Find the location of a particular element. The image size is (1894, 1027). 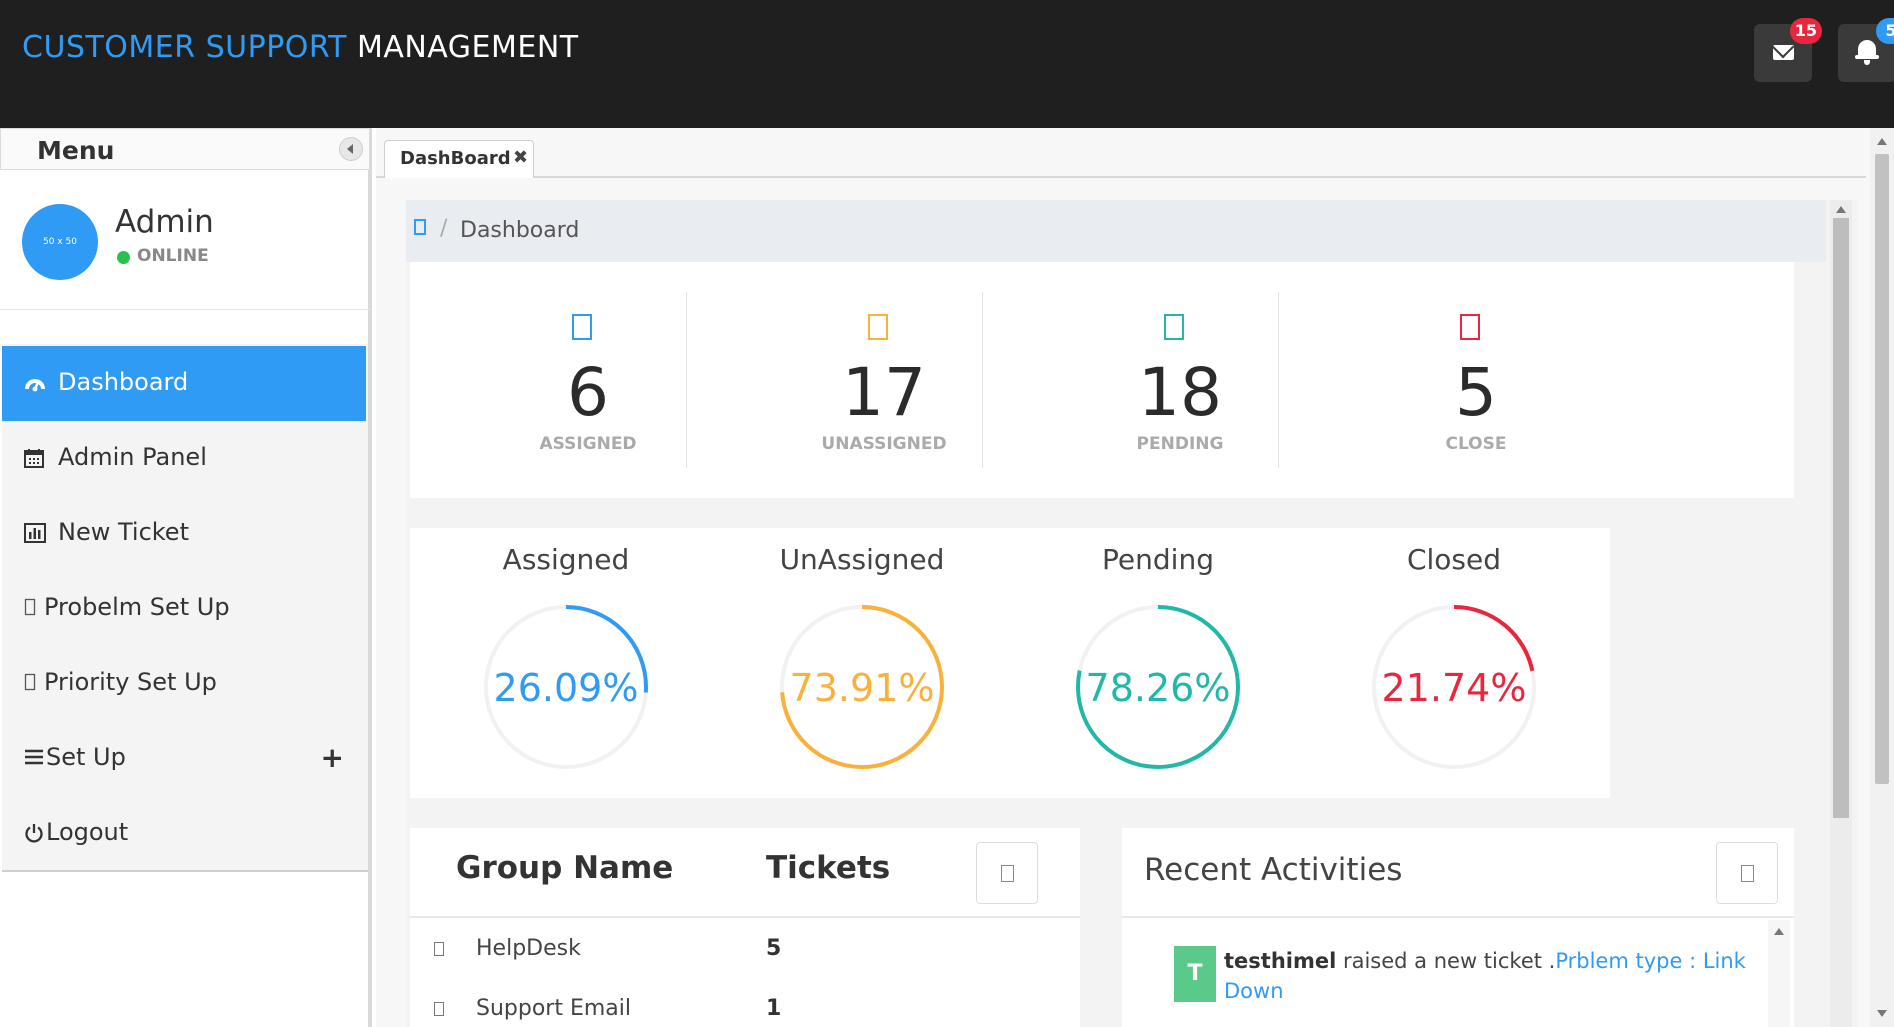

stat-label: CLOSE is located at coordinates (1476, 444).